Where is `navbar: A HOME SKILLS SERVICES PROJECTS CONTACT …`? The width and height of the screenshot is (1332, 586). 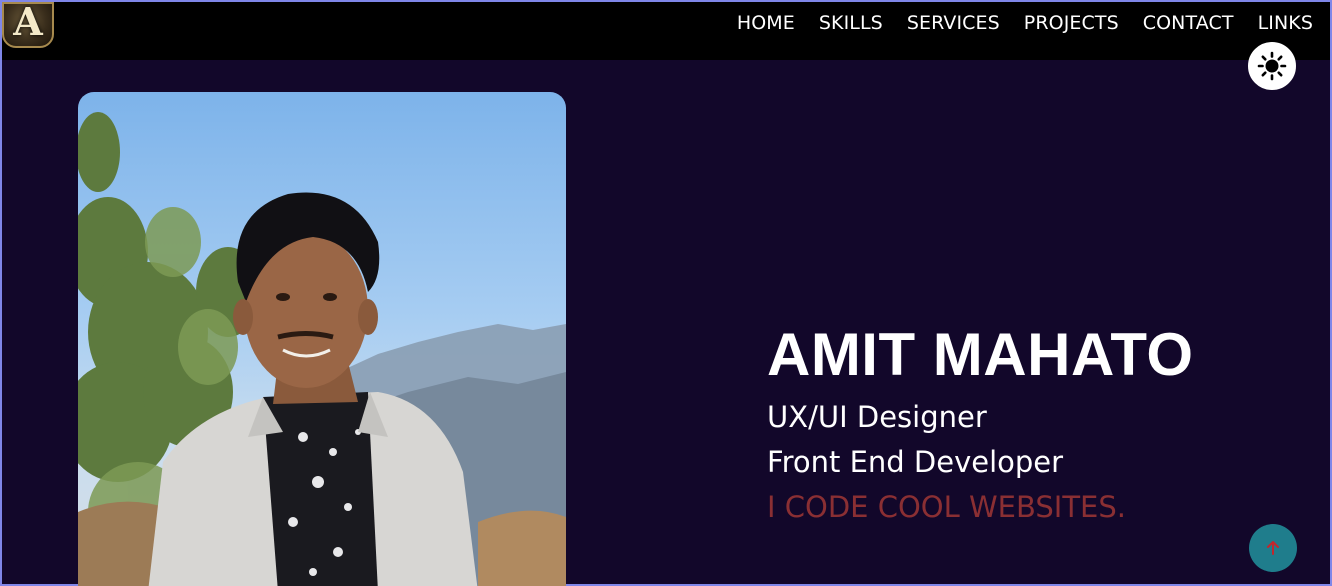 navbar: A HOME SKILLS SERVICES PROJECTS CONTACT … is located at coordinates (666, 31).